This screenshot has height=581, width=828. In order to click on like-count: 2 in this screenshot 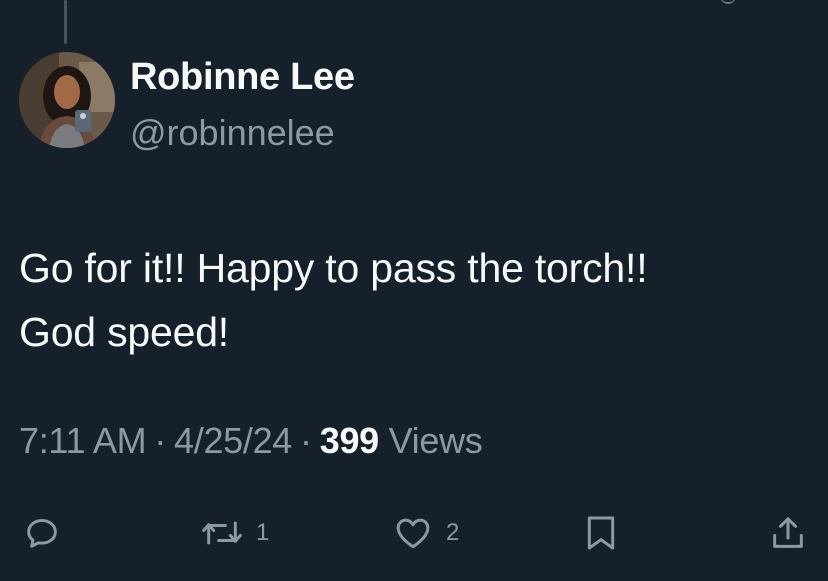, I will do `click(453, 532)`.